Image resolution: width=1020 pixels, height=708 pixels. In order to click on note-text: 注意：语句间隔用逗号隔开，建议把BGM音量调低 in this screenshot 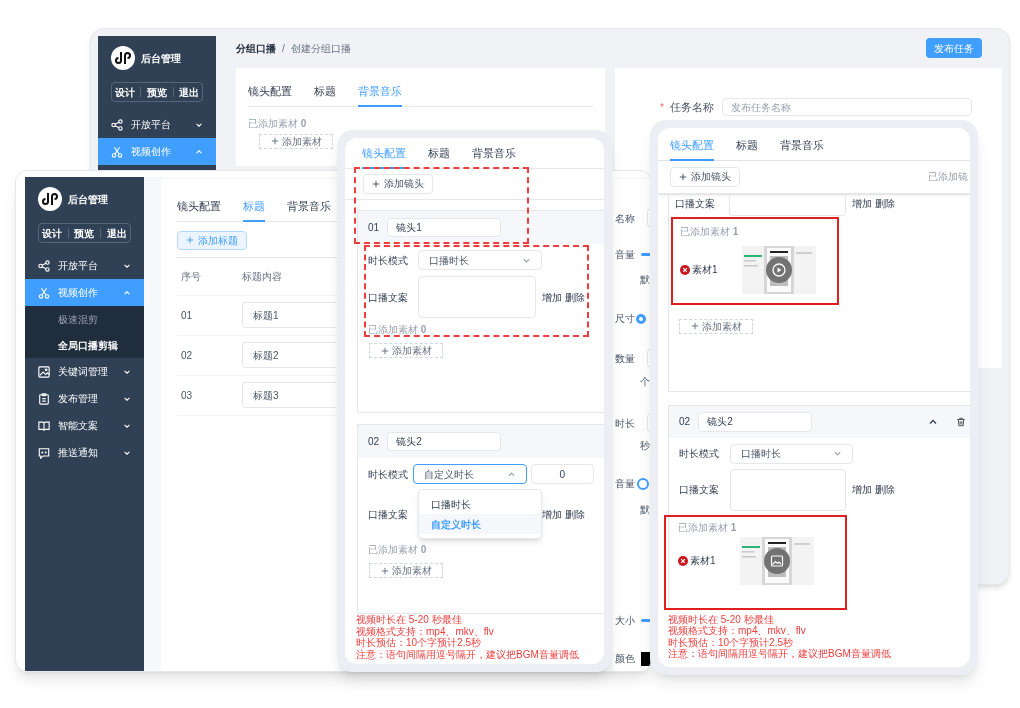, I will do `click(468, 654)`.